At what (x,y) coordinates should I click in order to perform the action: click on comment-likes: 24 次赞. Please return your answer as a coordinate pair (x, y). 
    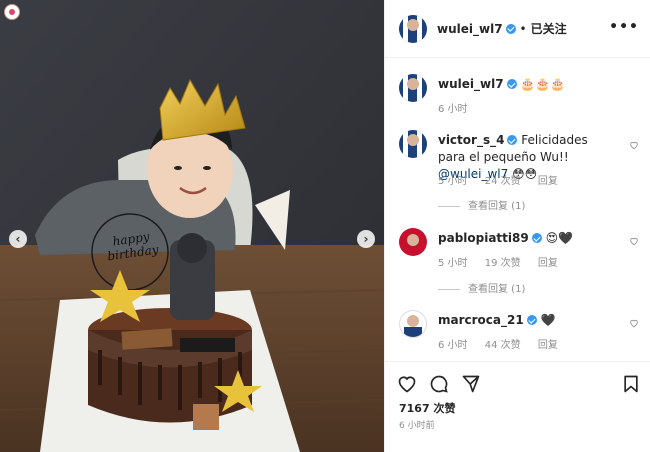
    Looking at the image, I should click on (503, 181).